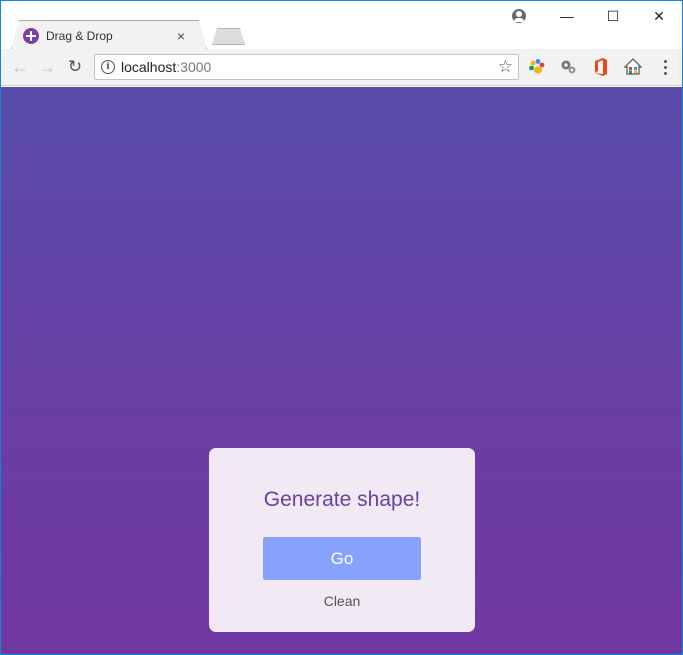 This screenshot has width=683, height=655. What do you see at coordinates (537, 67) in the screenshot?
I see `paw-extension-icon` at bounding box center [537, 67].